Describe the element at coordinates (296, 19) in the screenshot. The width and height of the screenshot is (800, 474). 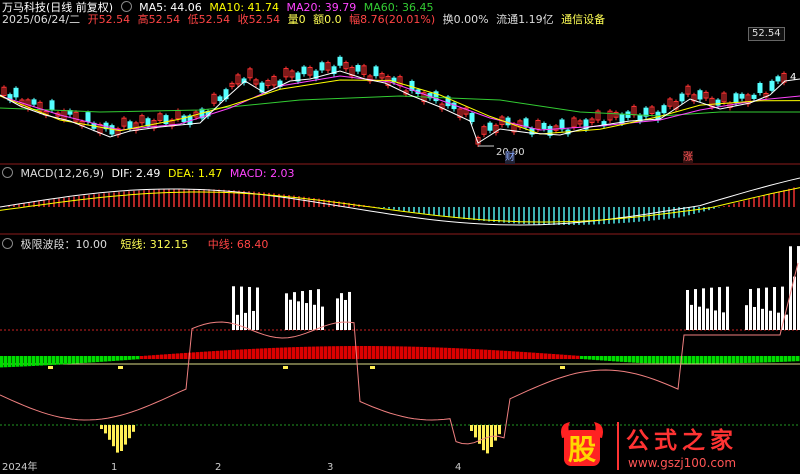
I see `quote-vol: 量0` at that location.